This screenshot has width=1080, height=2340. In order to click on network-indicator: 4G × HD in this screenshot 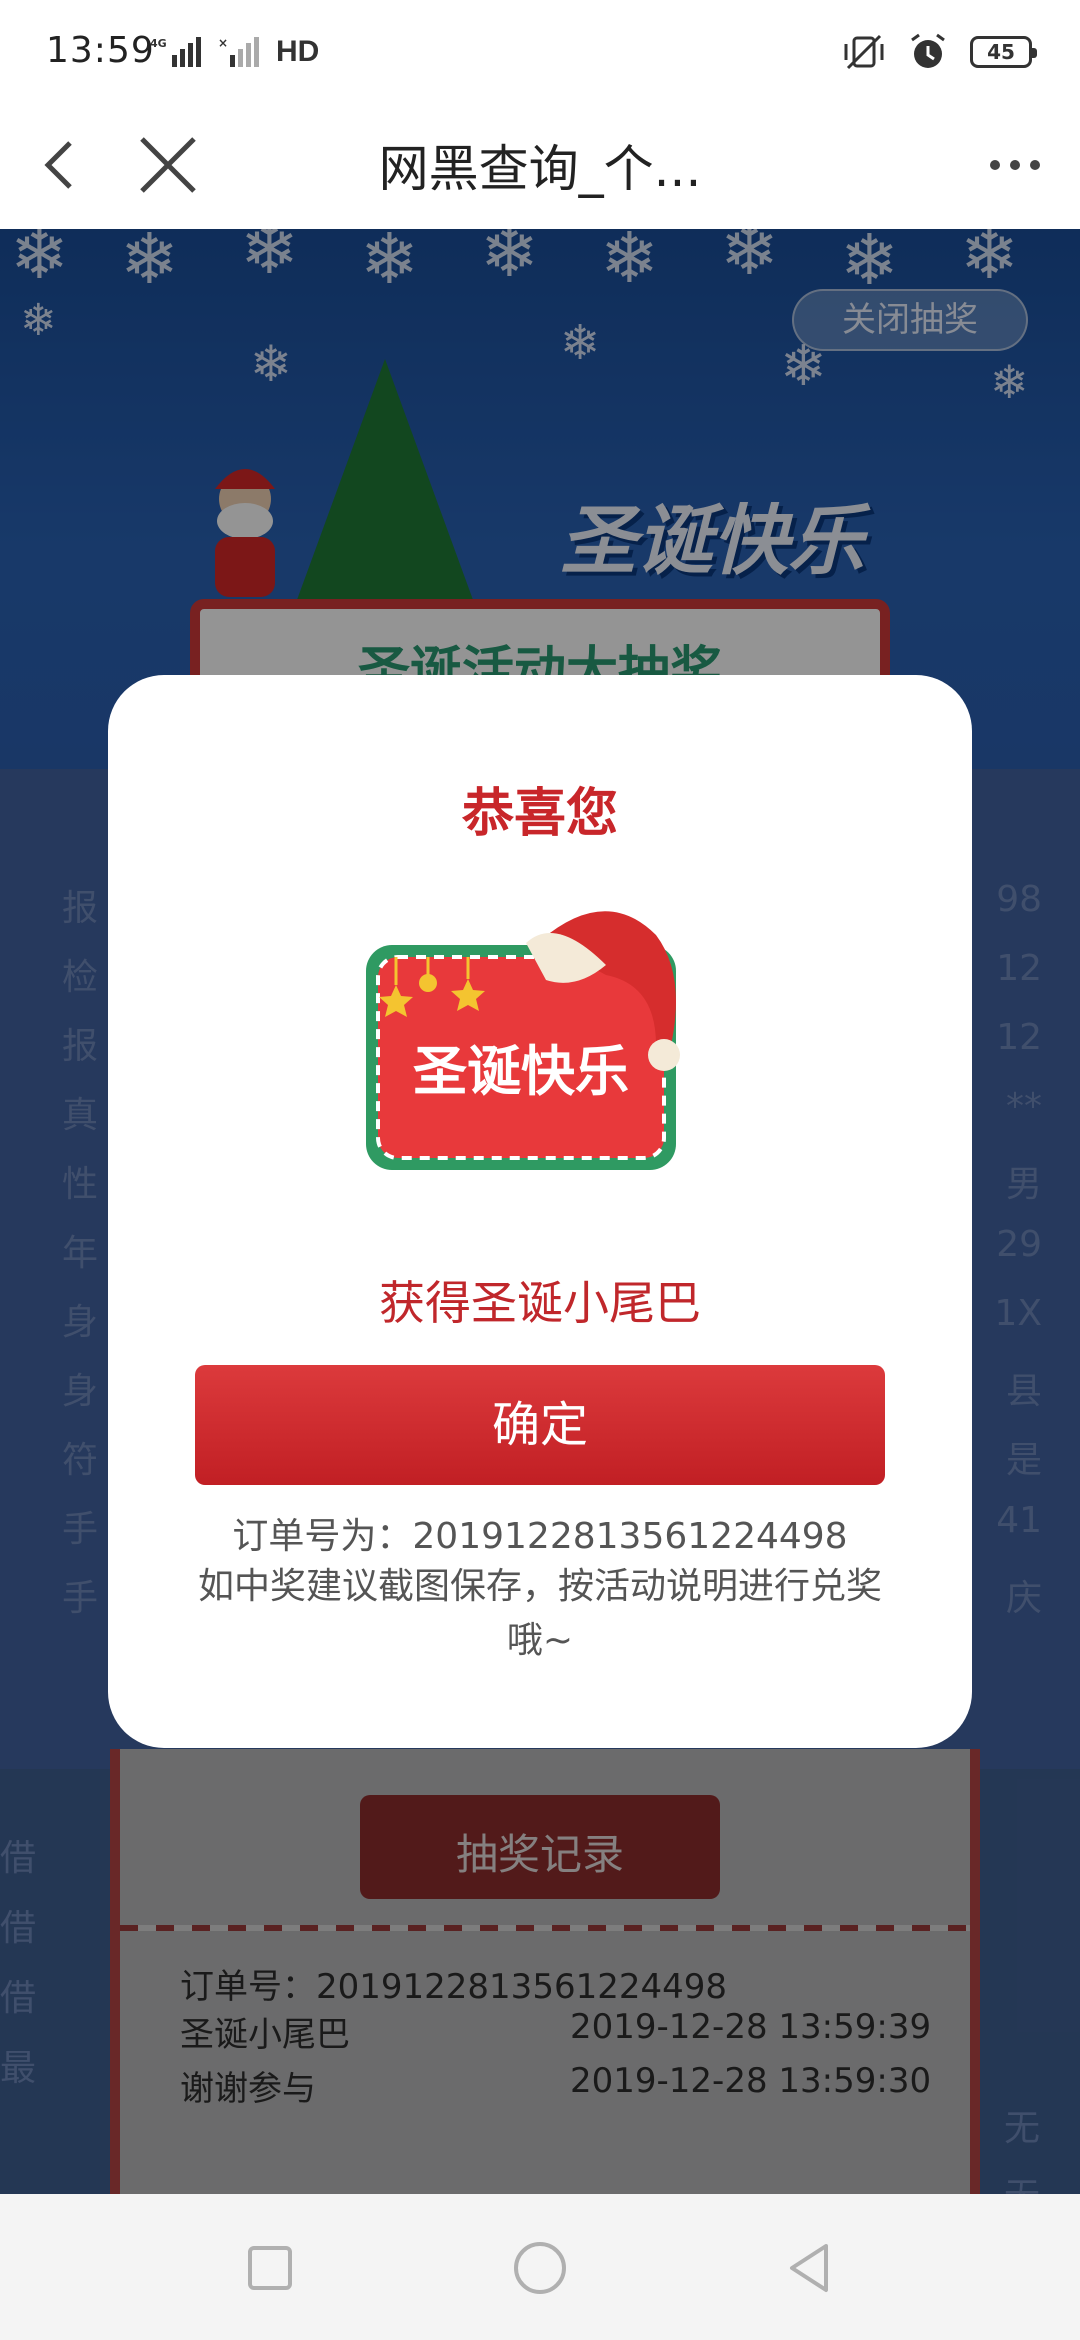, I will do `click(234, 52)`.